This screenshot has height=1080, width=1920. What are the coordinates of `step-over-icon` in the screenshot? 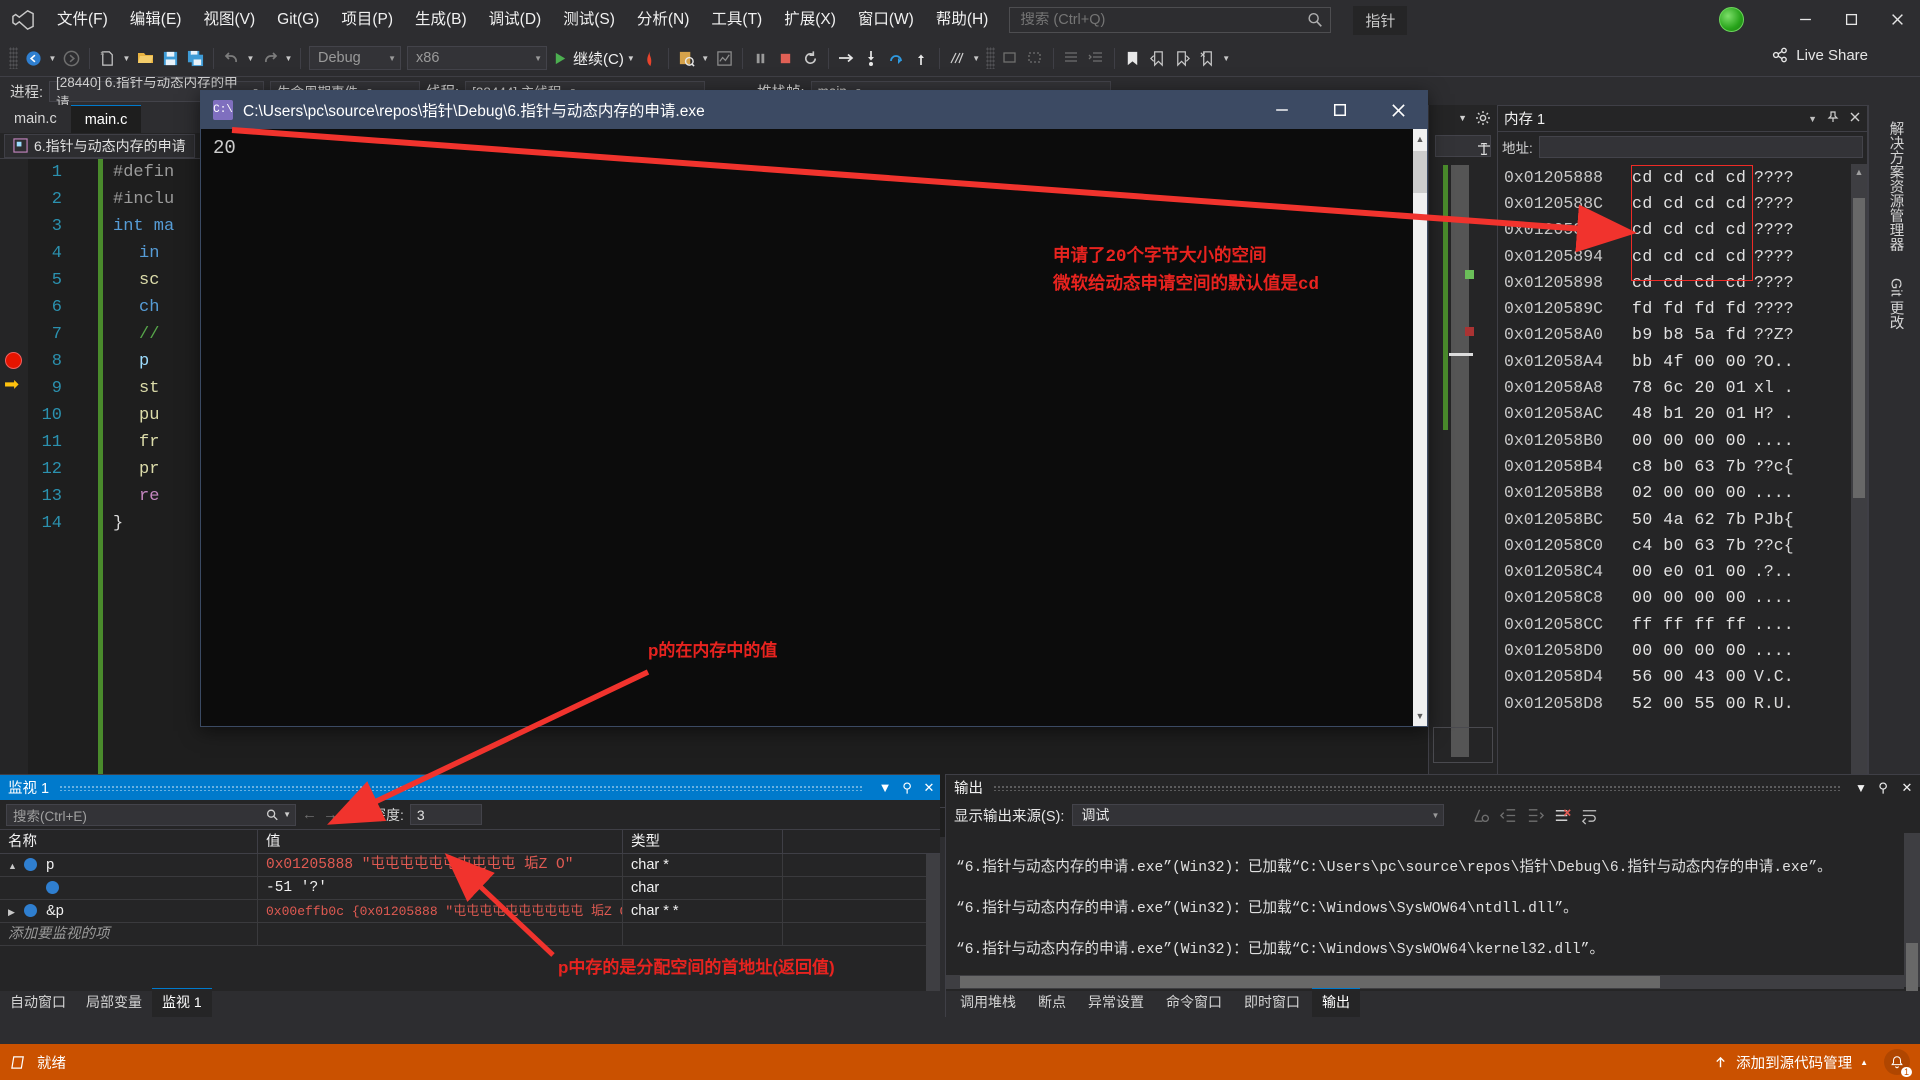 It's located at (896, 58).